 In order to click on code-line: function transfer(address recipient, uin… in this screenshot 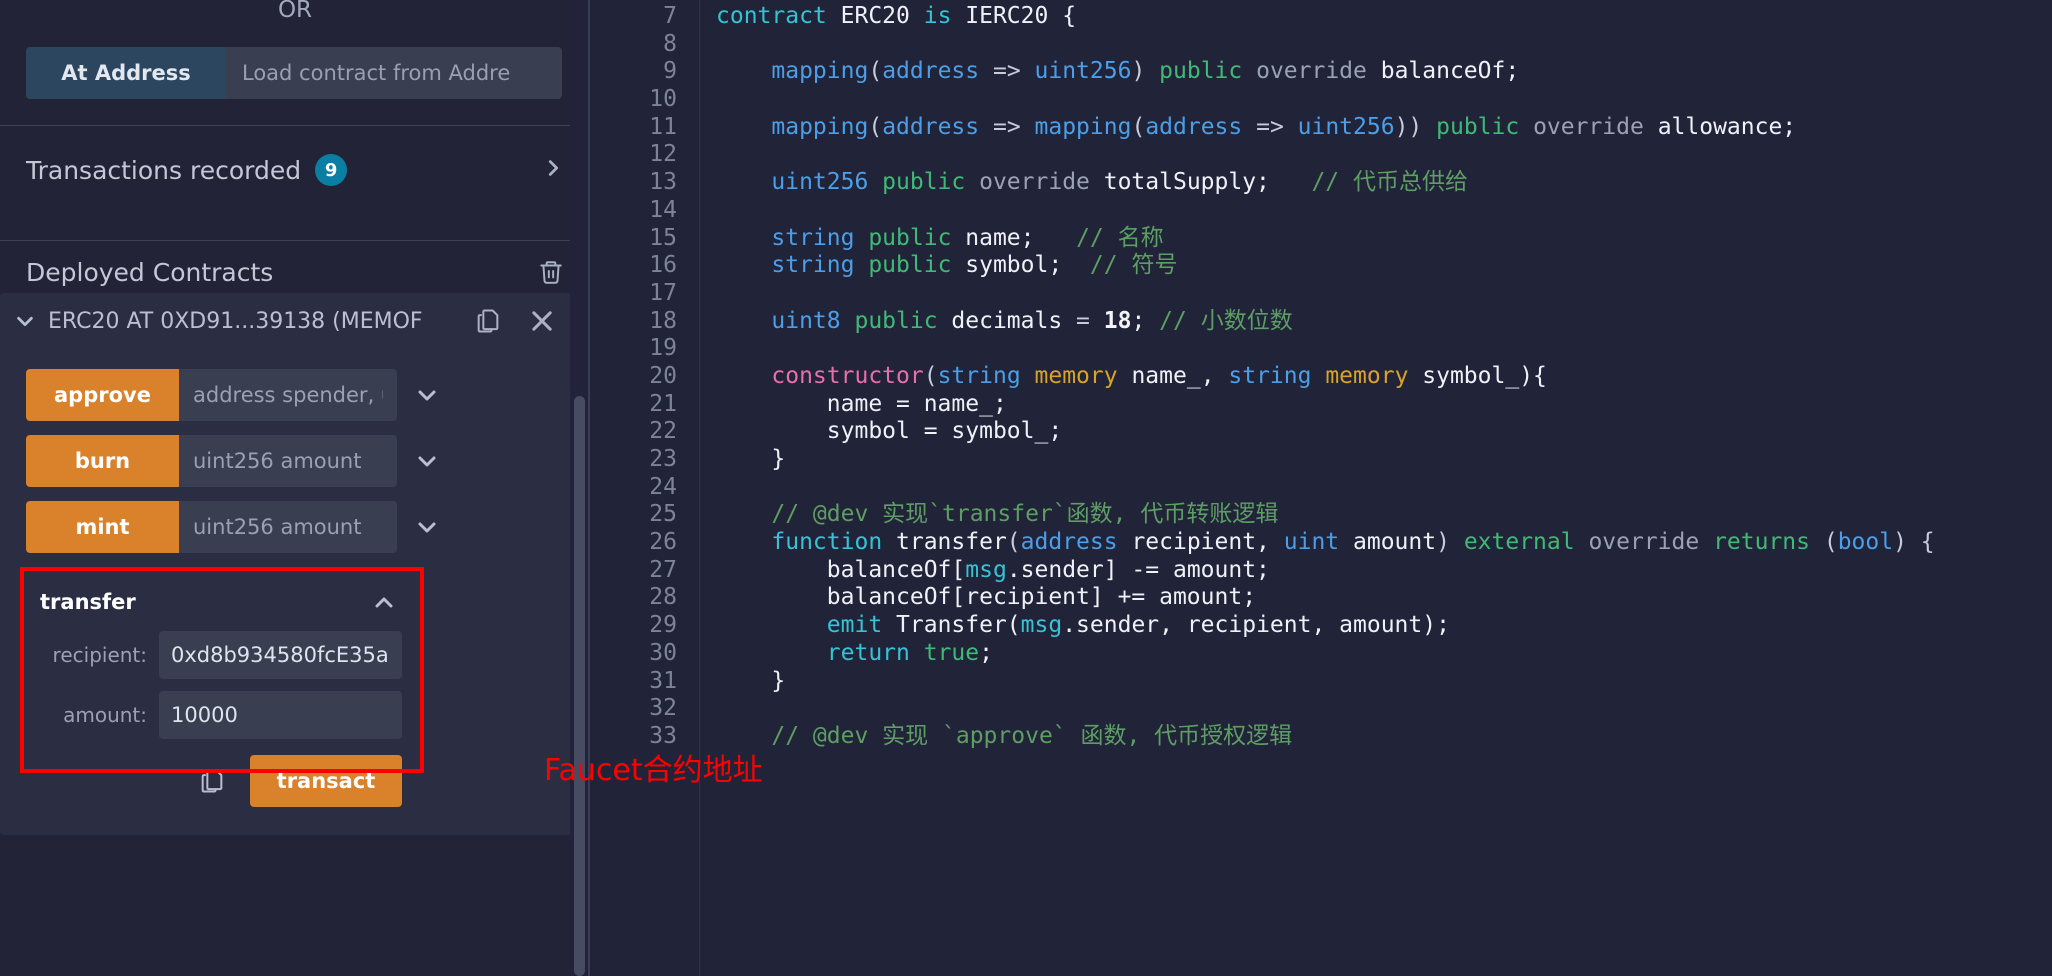, I will do `click(1384, 543)`.